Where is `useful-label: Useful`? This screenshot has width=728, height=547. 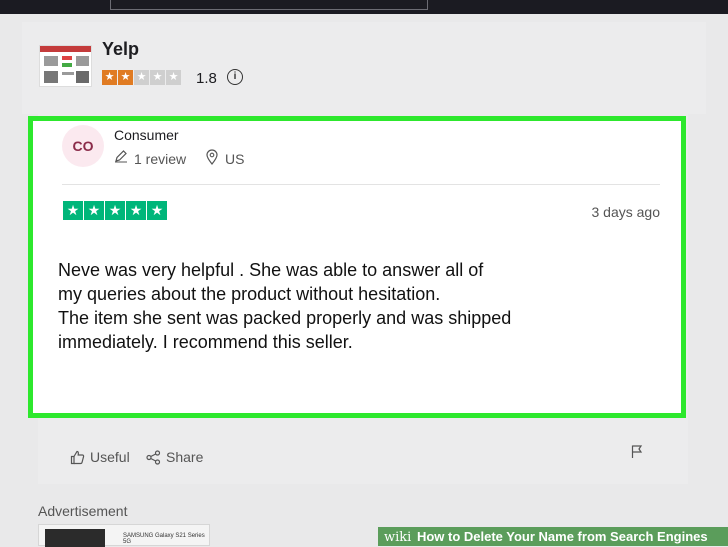 useful-label: Useful is located at coordinates (110, 457).